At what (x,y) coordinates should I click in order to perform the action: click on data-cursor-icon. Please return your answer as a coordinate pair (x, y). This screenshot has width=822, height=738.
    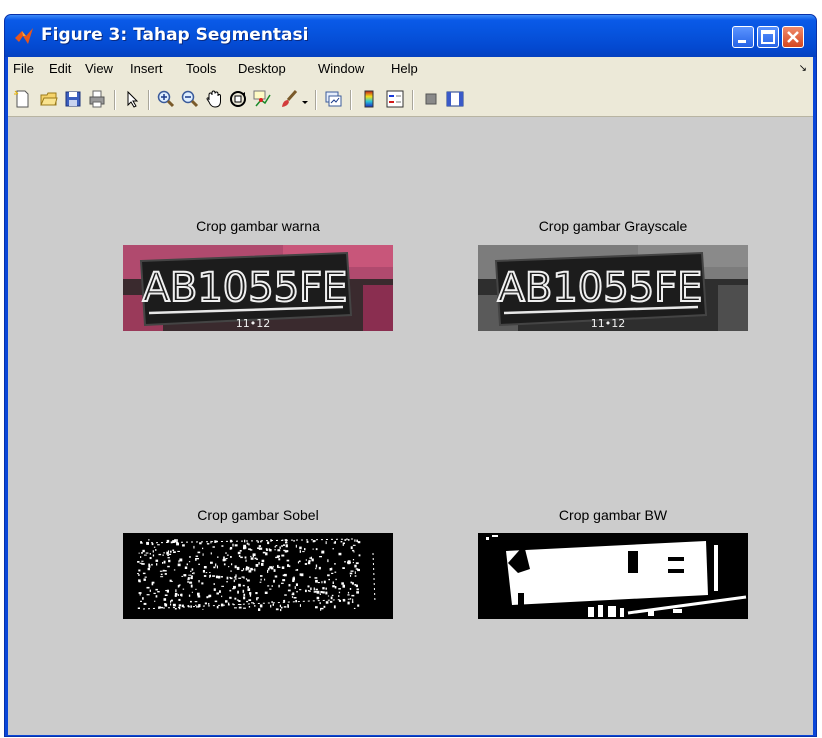
    Looking at the image, I should click on (262, 99).